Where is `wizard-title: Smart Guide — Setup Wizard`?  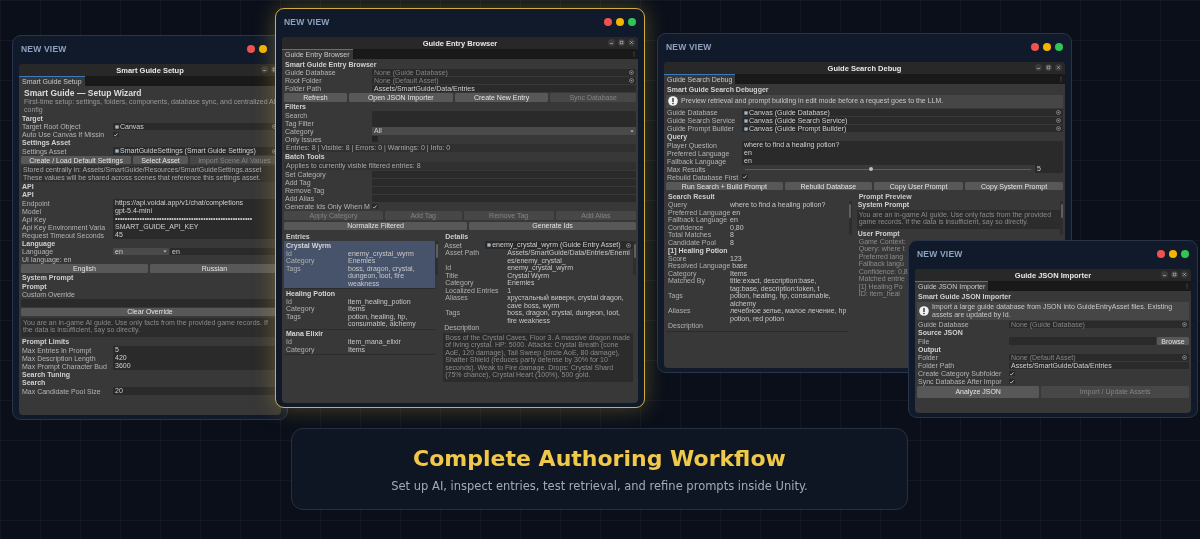 wizard-title: Smart Guide — Setup Wizard is located at coordinates (83, 92).